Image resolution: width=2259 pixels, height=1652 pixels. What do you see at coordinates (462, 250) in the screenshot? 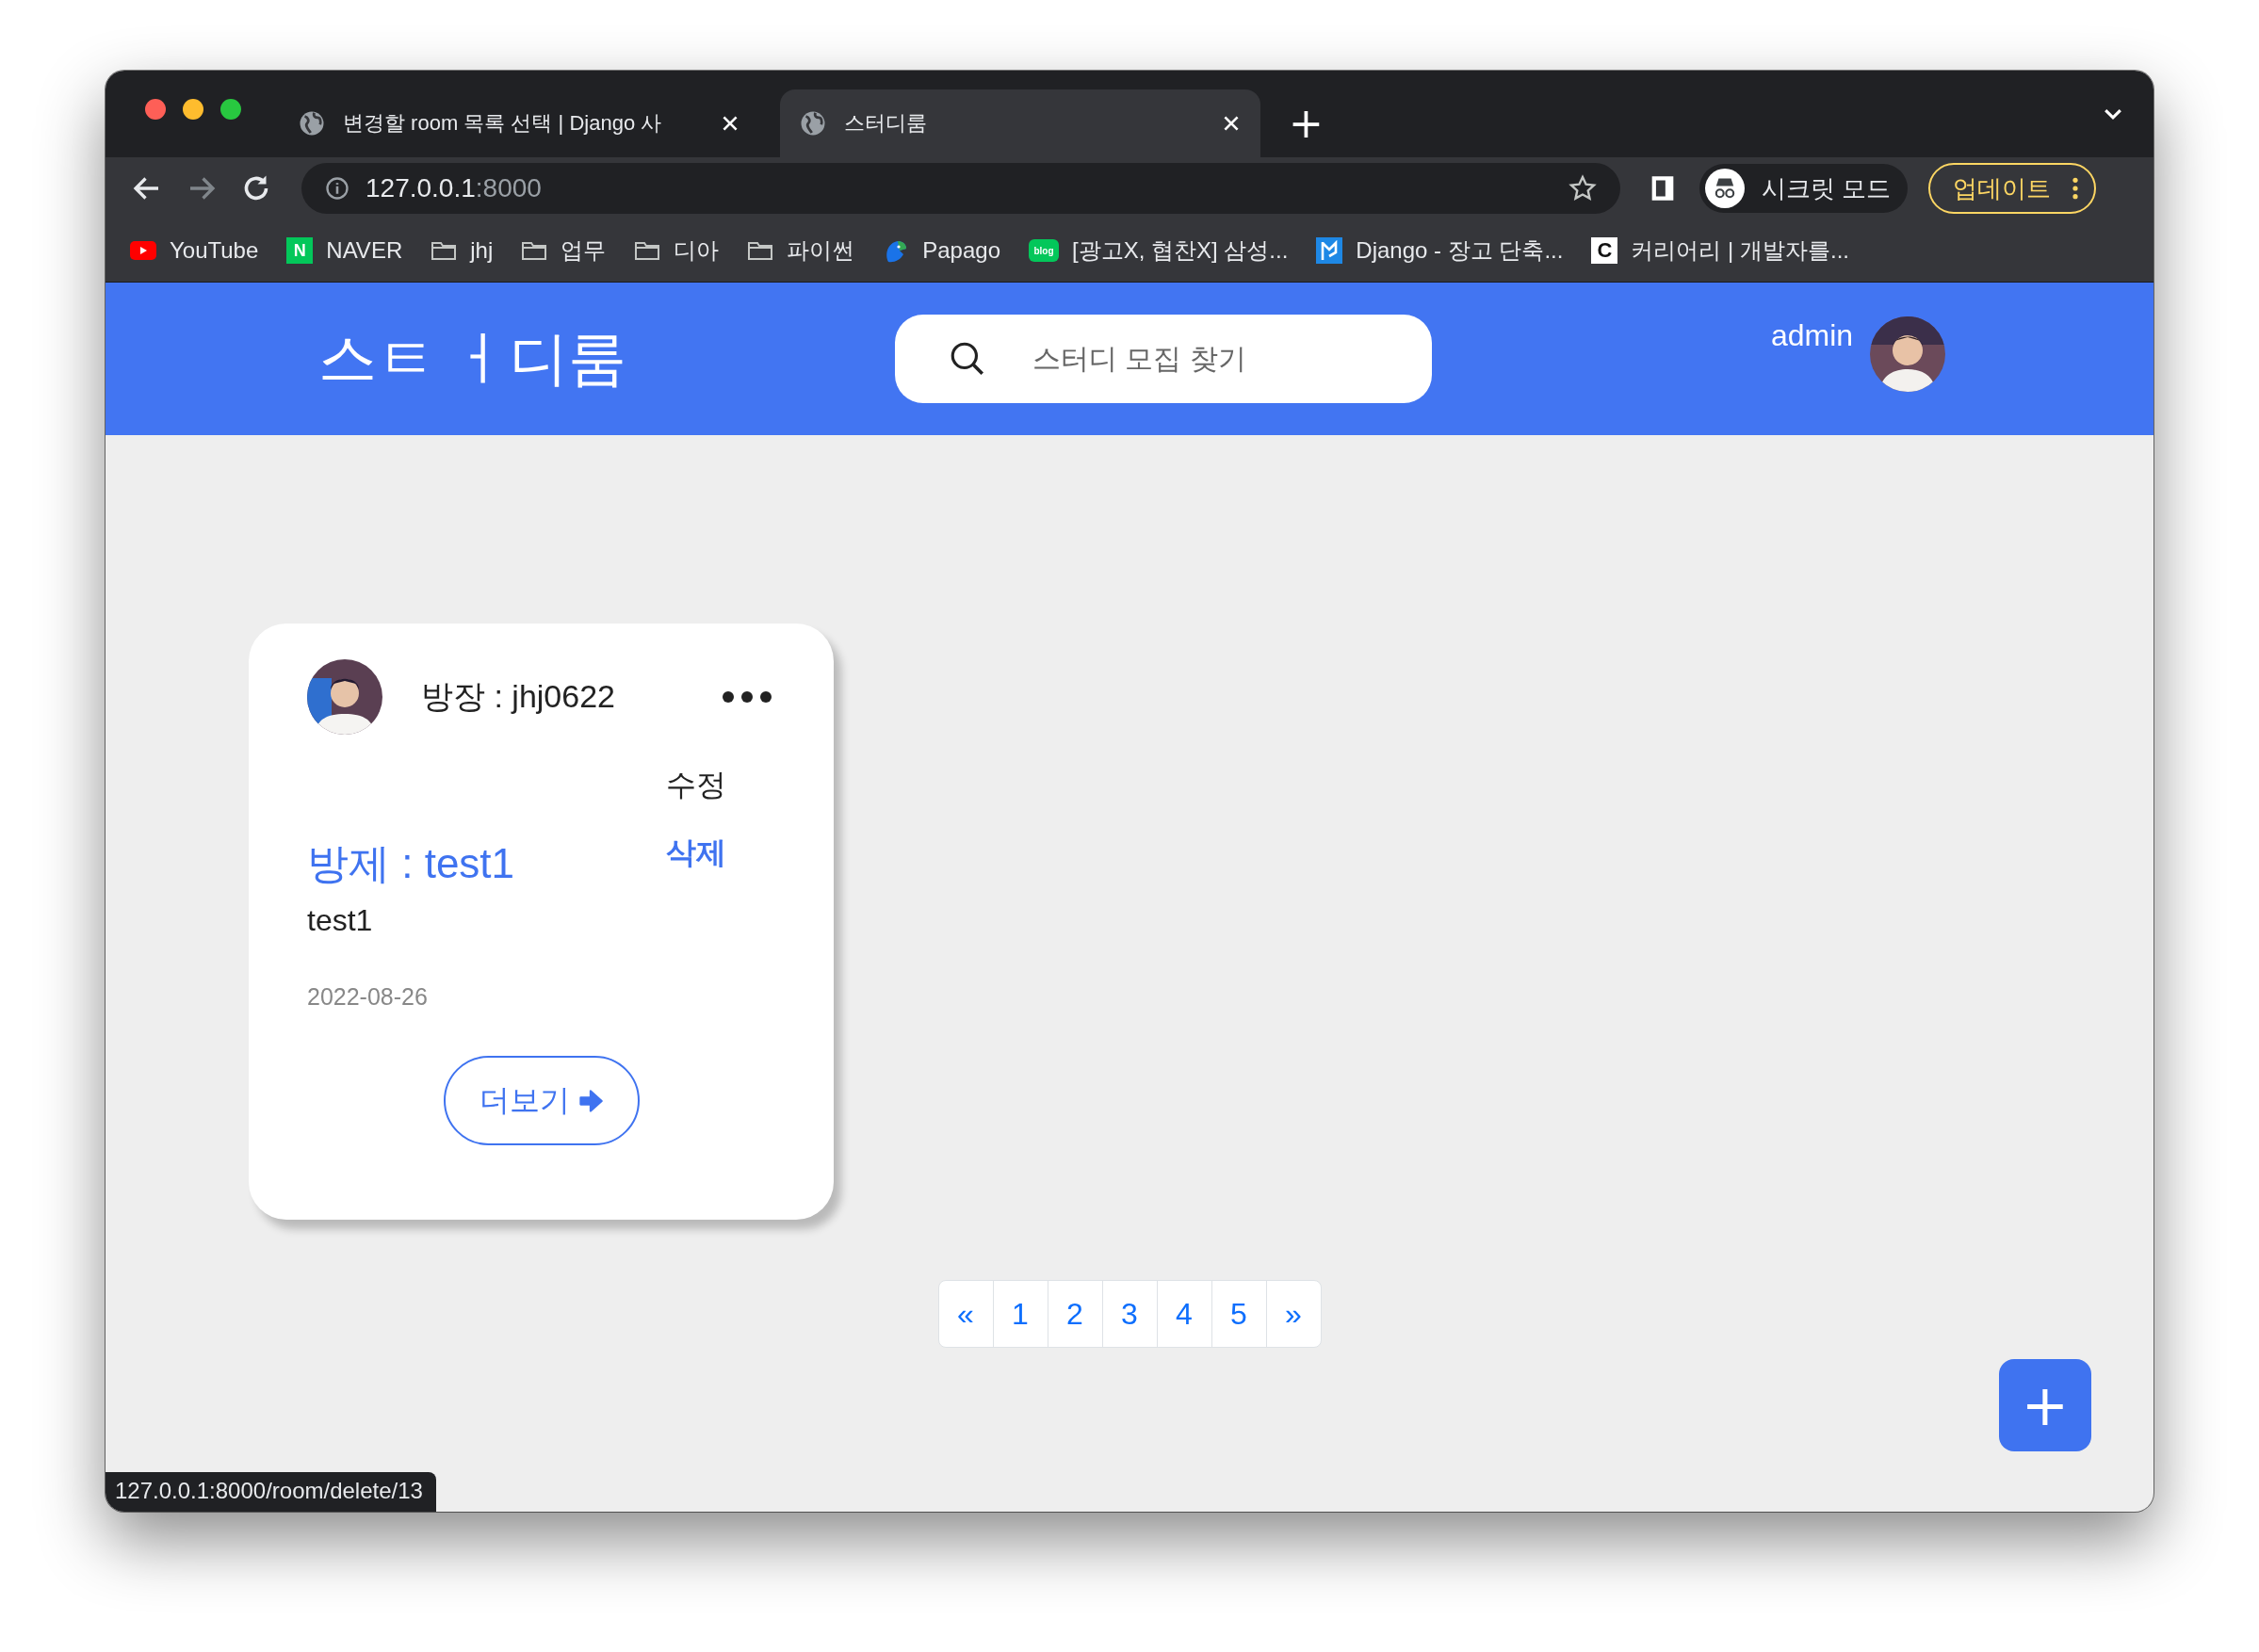
I see `bookmark-item: jhj` at bounding box center [462, 250].